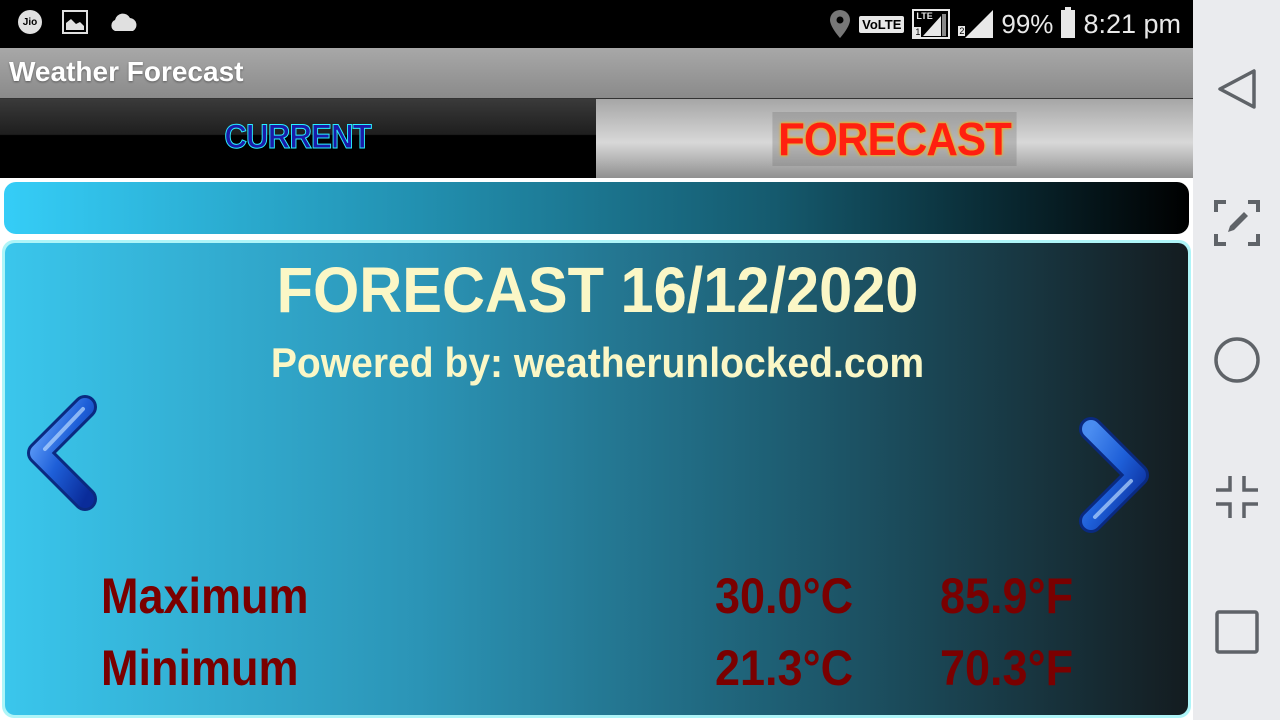 The width and height of the screenshot is (1280, 720). I want to click on header-gradient-bar, so click(596, 208).